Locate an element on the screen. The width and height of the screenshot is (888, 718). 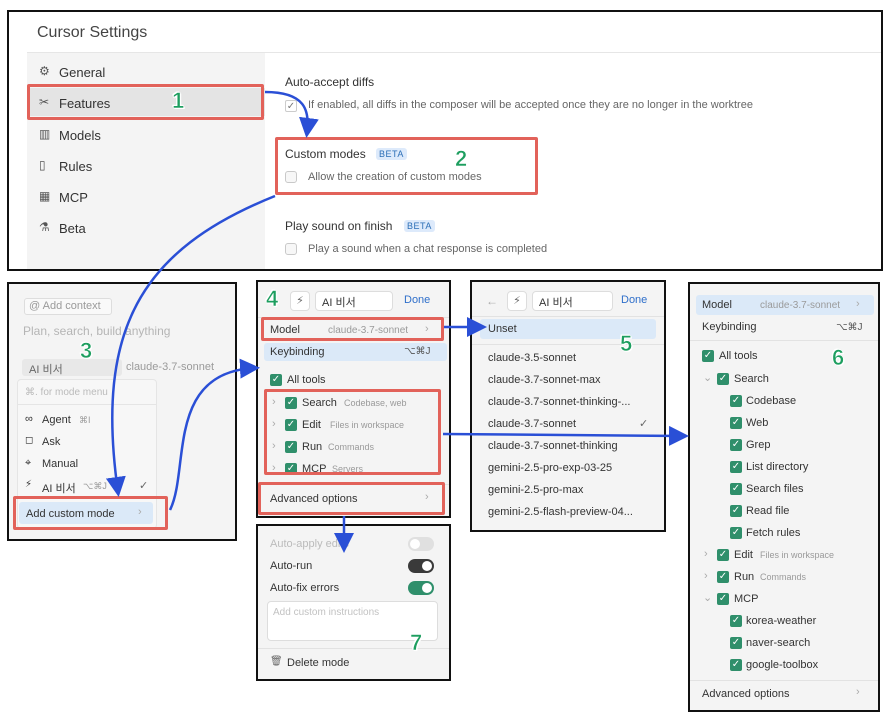
step-number: 1 is located at coordinates (178, 101).